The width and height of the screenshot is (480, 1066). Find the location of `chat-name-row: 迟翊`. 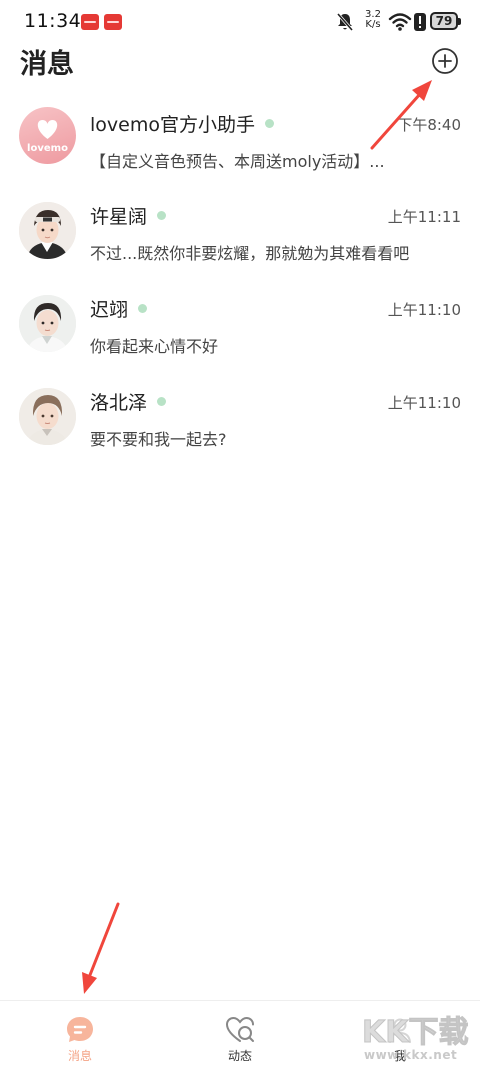

chat-name-row: 迟翊 is located at coordinates (119, 308).